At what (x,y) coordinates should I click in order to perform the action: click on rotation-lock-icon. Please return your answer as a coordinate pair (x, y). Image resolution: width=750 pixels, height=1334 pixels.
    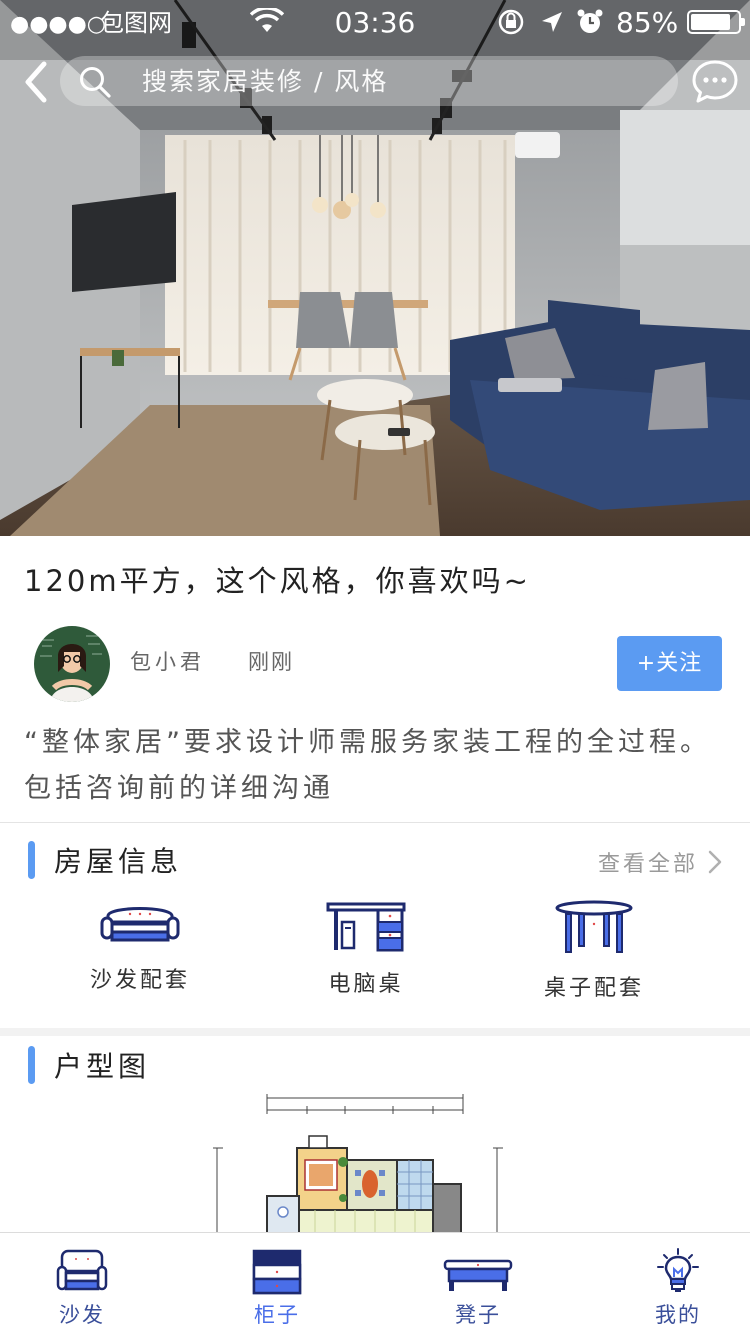
    Looking at the image, I should click on (511, 26).